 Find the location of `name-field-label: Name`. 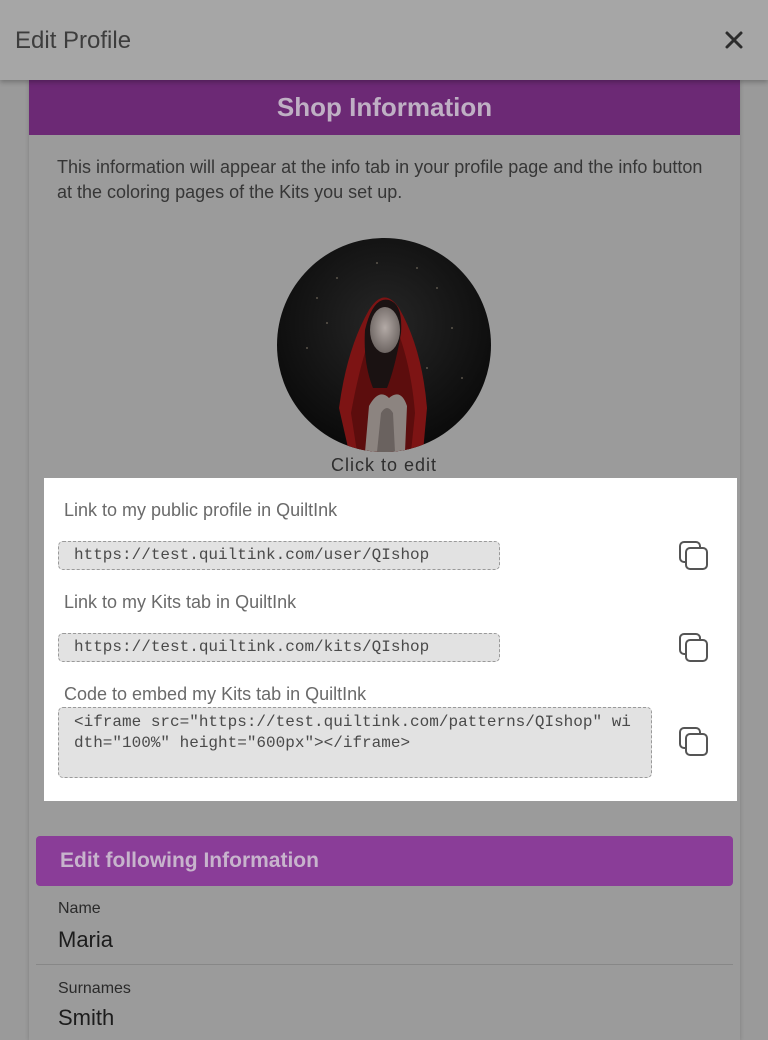

name-field-label: Name is located at coordinates (79, 908).